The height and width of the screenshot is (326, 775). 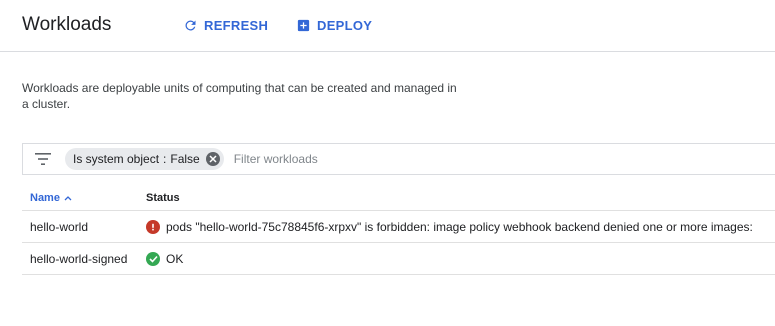 I want to click on refresh-label: REFRESH, so click(x=236, y=25).